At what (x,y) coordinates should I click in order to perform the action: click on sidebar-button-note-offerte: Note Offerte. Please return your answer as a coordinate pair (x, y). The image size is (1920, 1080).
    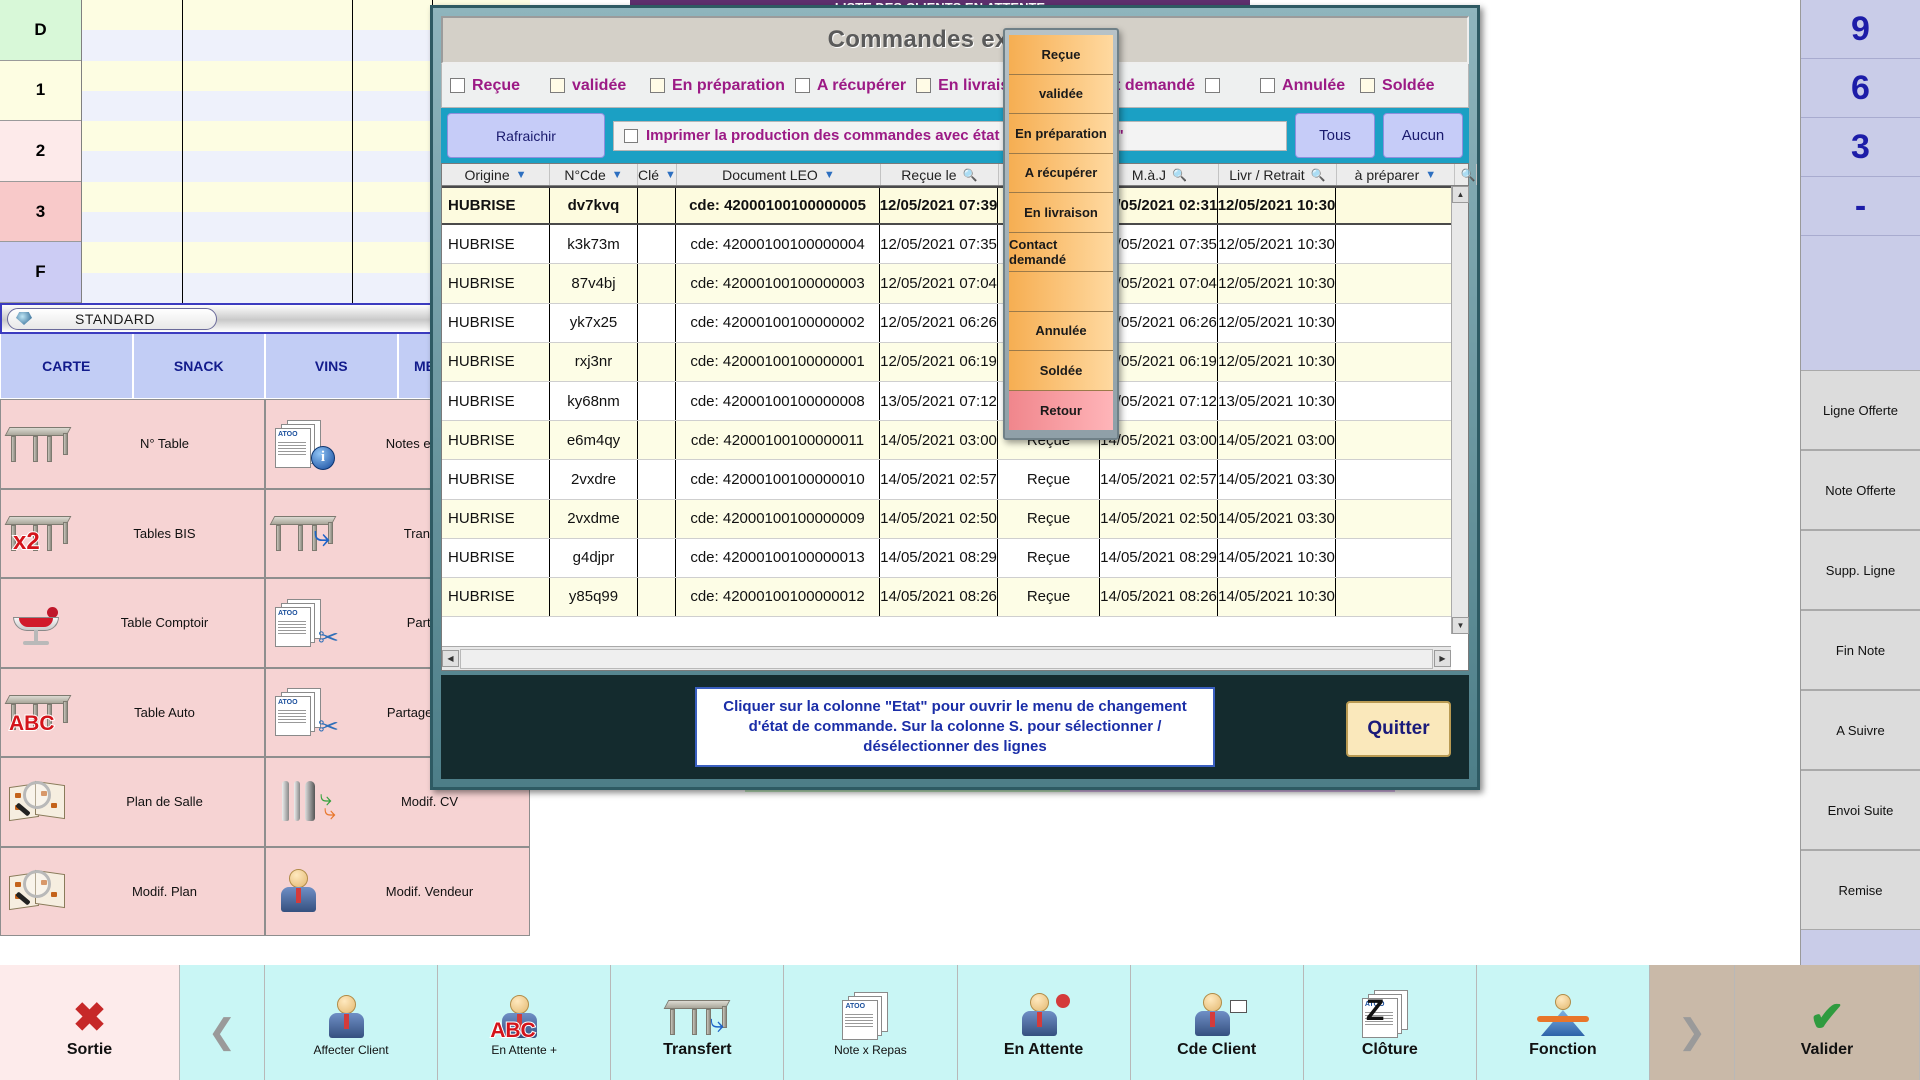
    Looking at the image, I should click on (1860, 490).